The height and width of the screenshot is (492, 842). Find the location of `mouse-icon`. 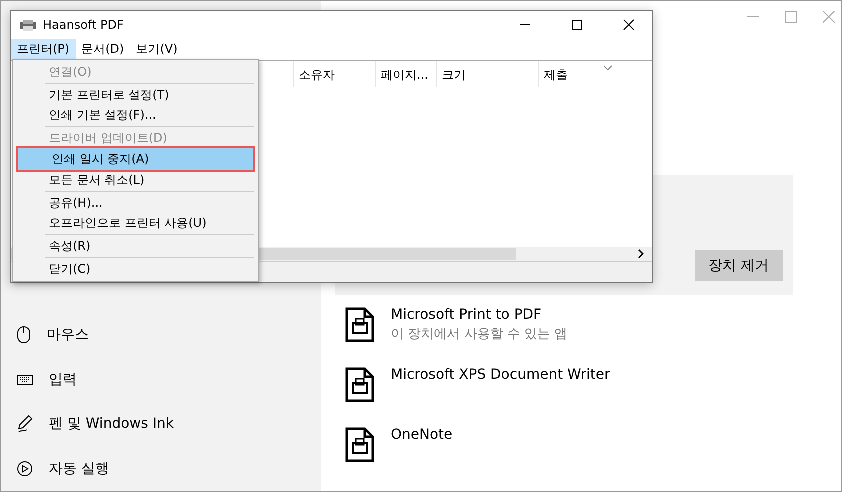

mouse-icon is located at coordinates (24, 335).